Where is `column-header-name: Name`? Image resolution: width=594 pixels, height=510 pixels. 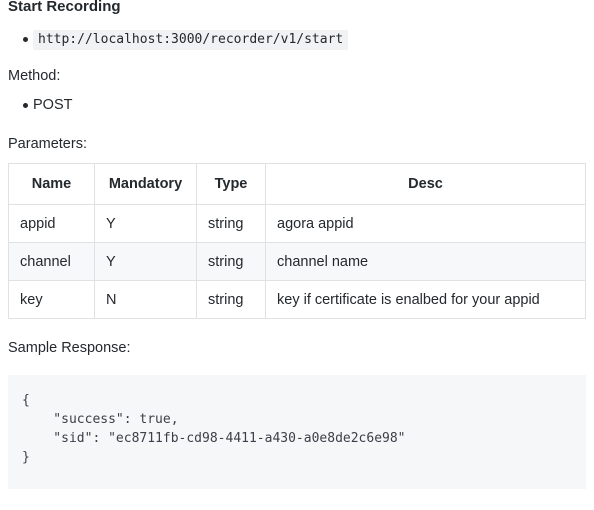
column-header-name: Name is located at coordinates (51, 184).